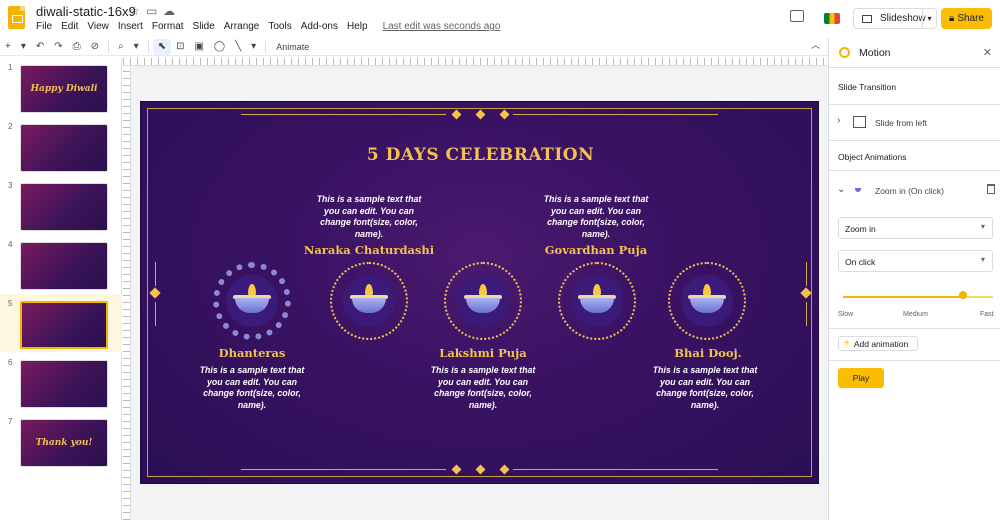 The width and height of the screenshot is (1000, 520). What do you see at coordinates (872, 157) in the screenshot?
I see `object-animations-label: Object Animations` at bounding box center [872, 157].